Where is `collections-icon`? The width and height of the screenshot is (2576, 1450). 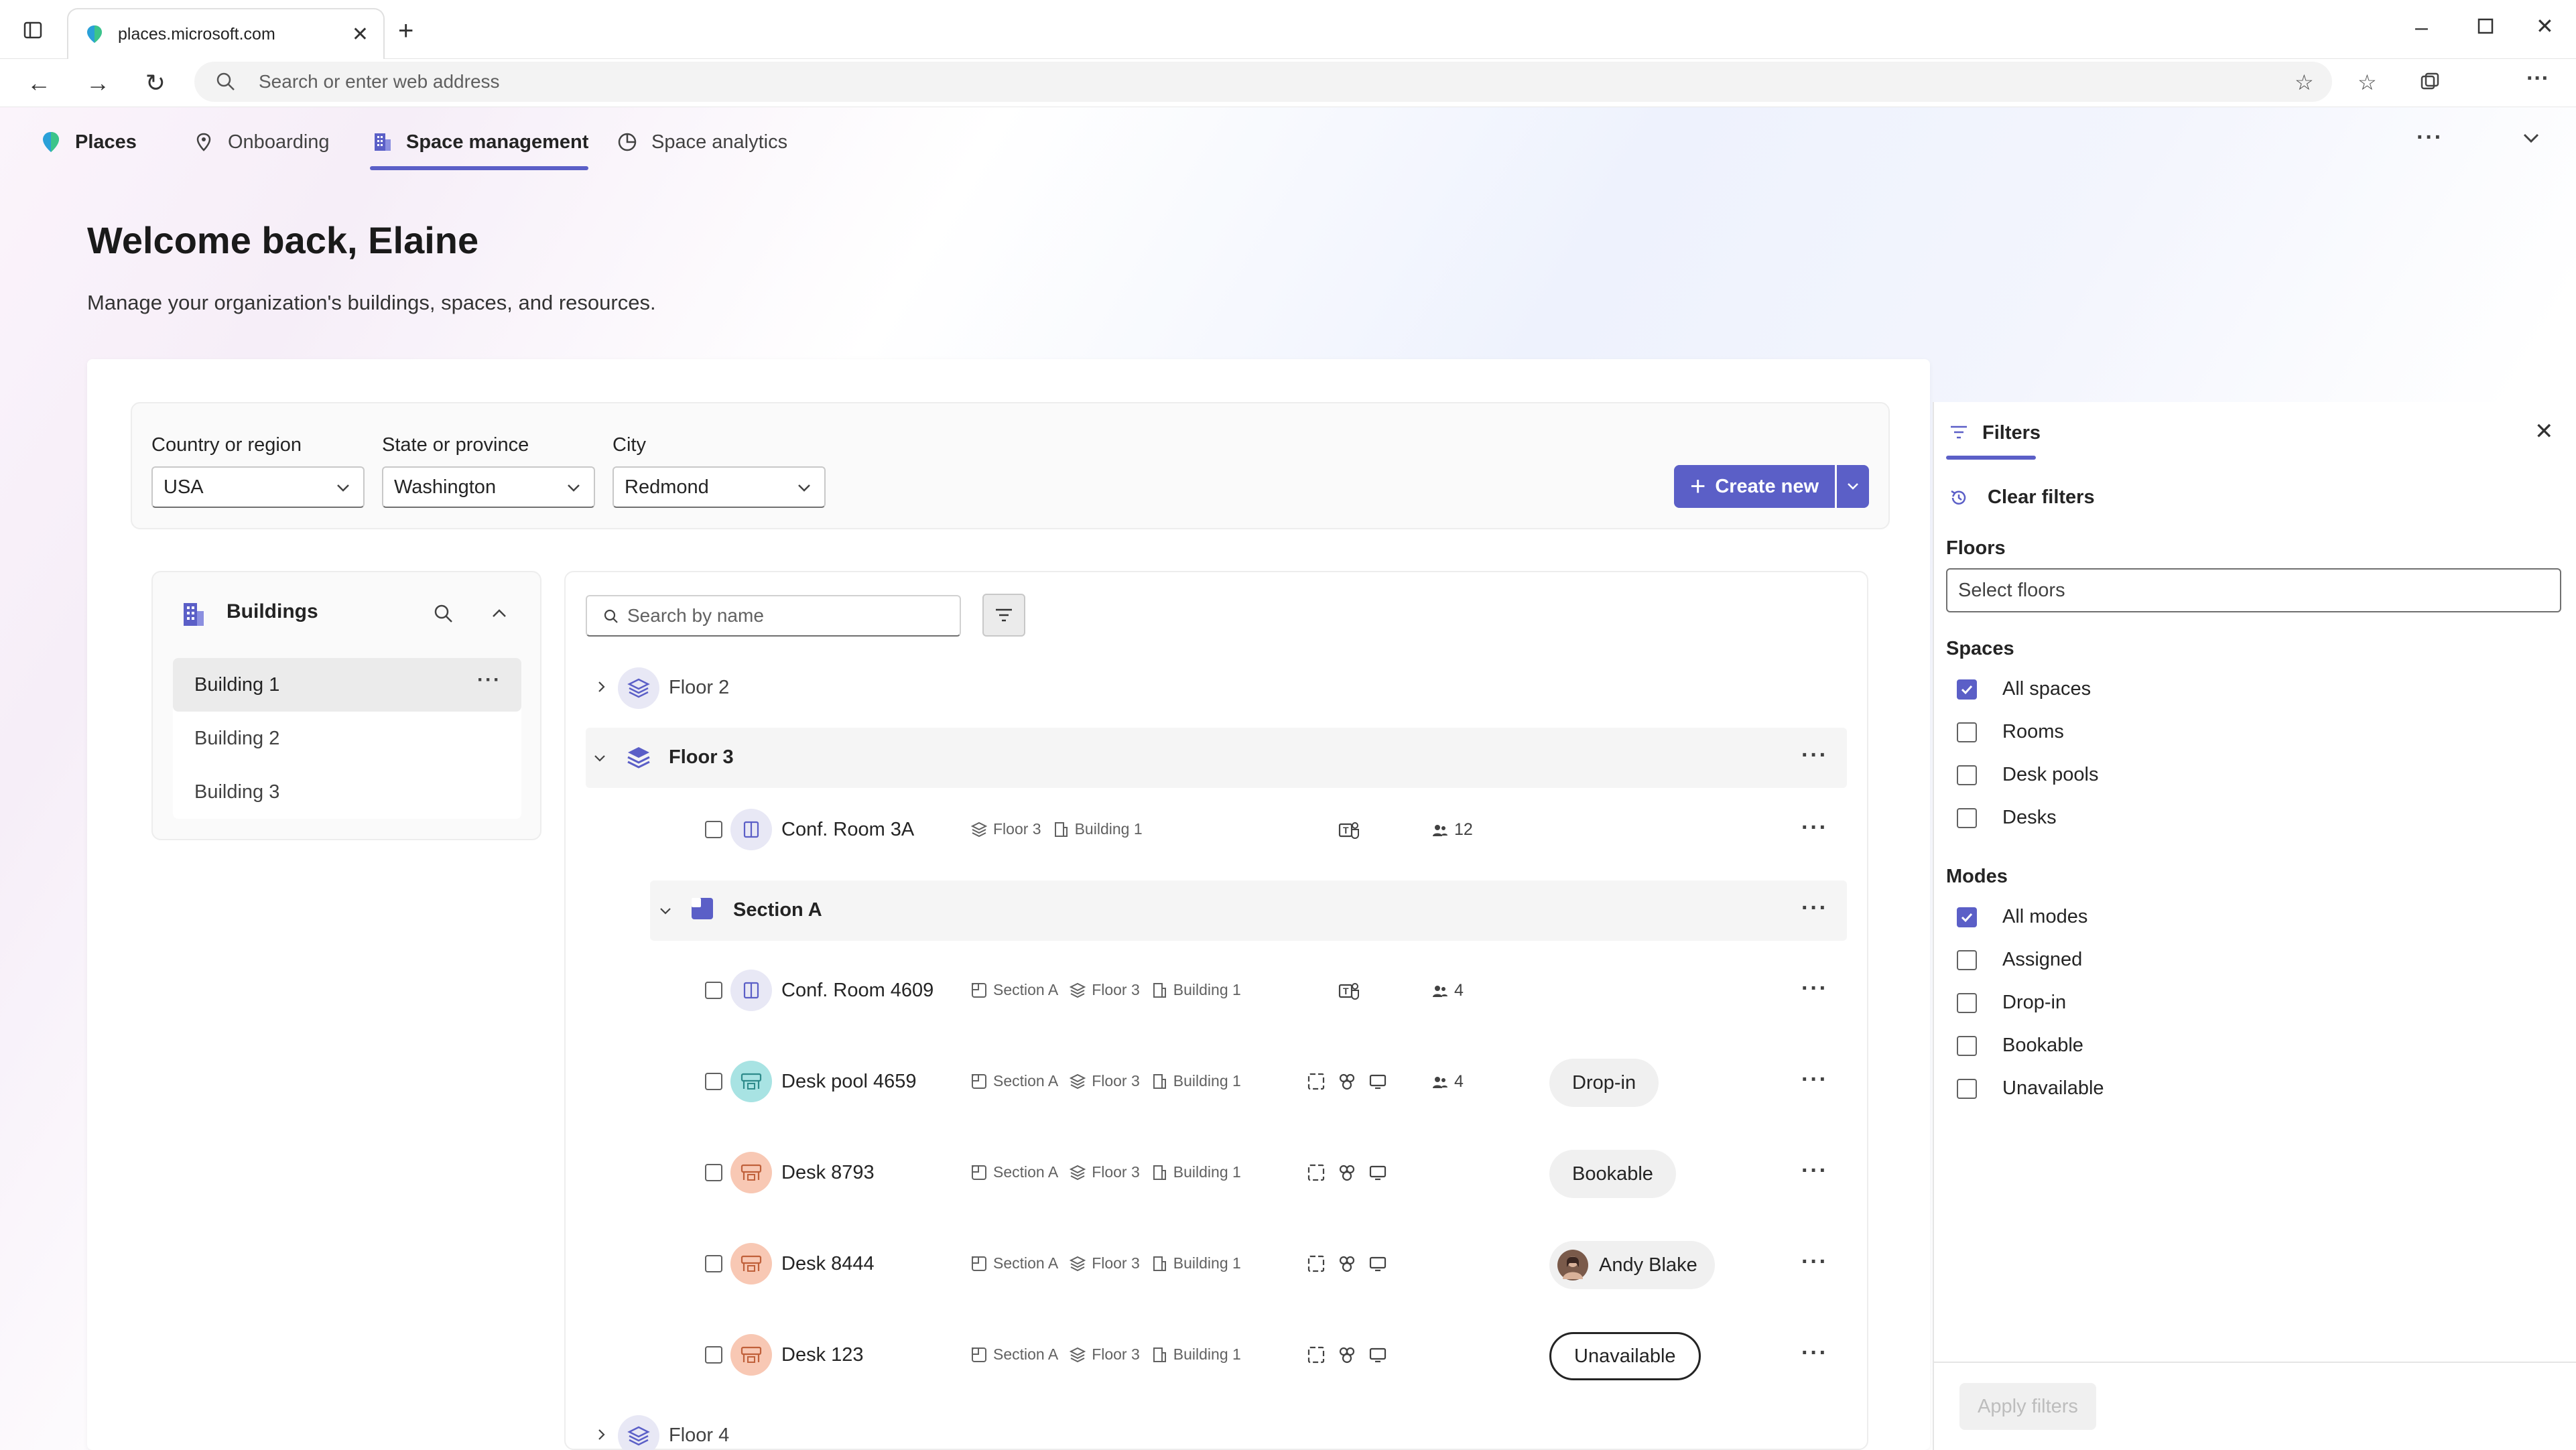 collections-icon is located at coordinates (2430, 81).